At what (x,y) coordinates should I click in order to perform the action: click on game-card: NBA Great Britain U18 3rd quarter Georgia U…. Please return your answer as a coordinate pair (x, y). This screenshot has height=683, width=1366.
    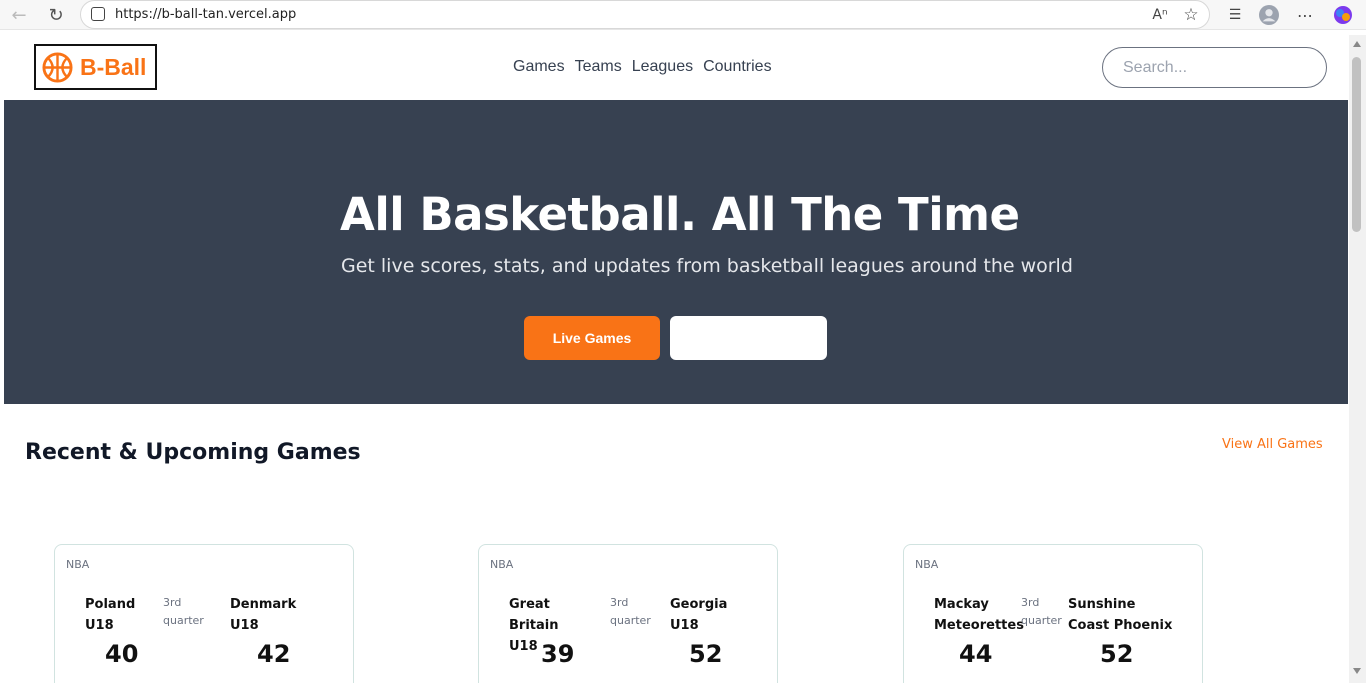
    Looking at the image, I should click on (628, 613).